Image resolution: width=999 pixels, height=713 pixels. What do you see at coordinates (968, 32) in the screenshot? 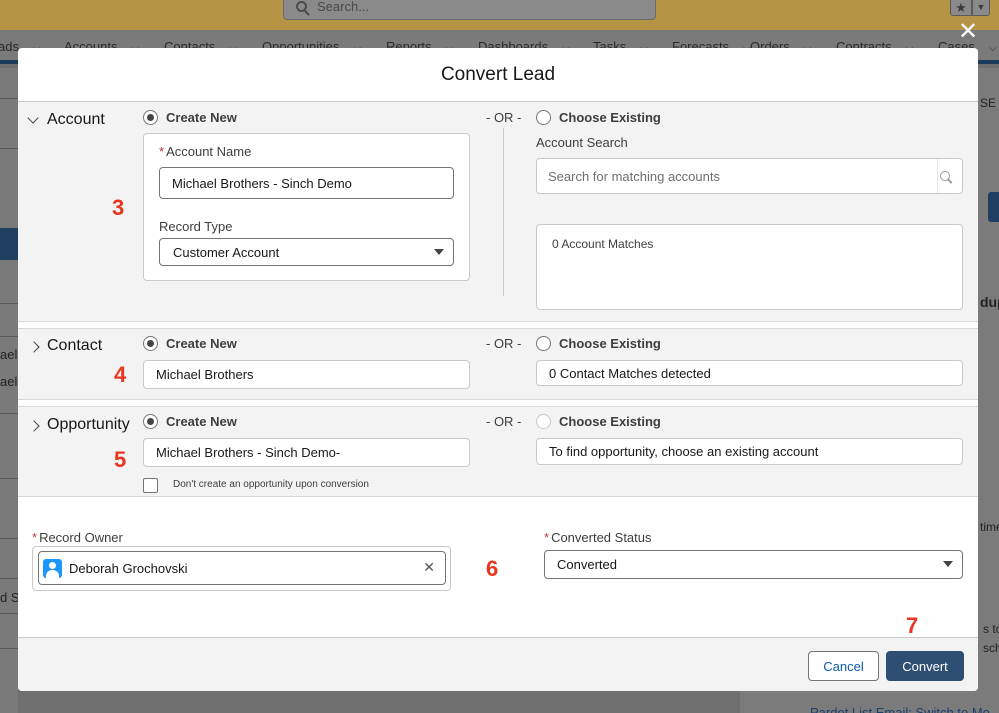
I see `close-modal-icon: ✕` at bounding box center [968, 32].